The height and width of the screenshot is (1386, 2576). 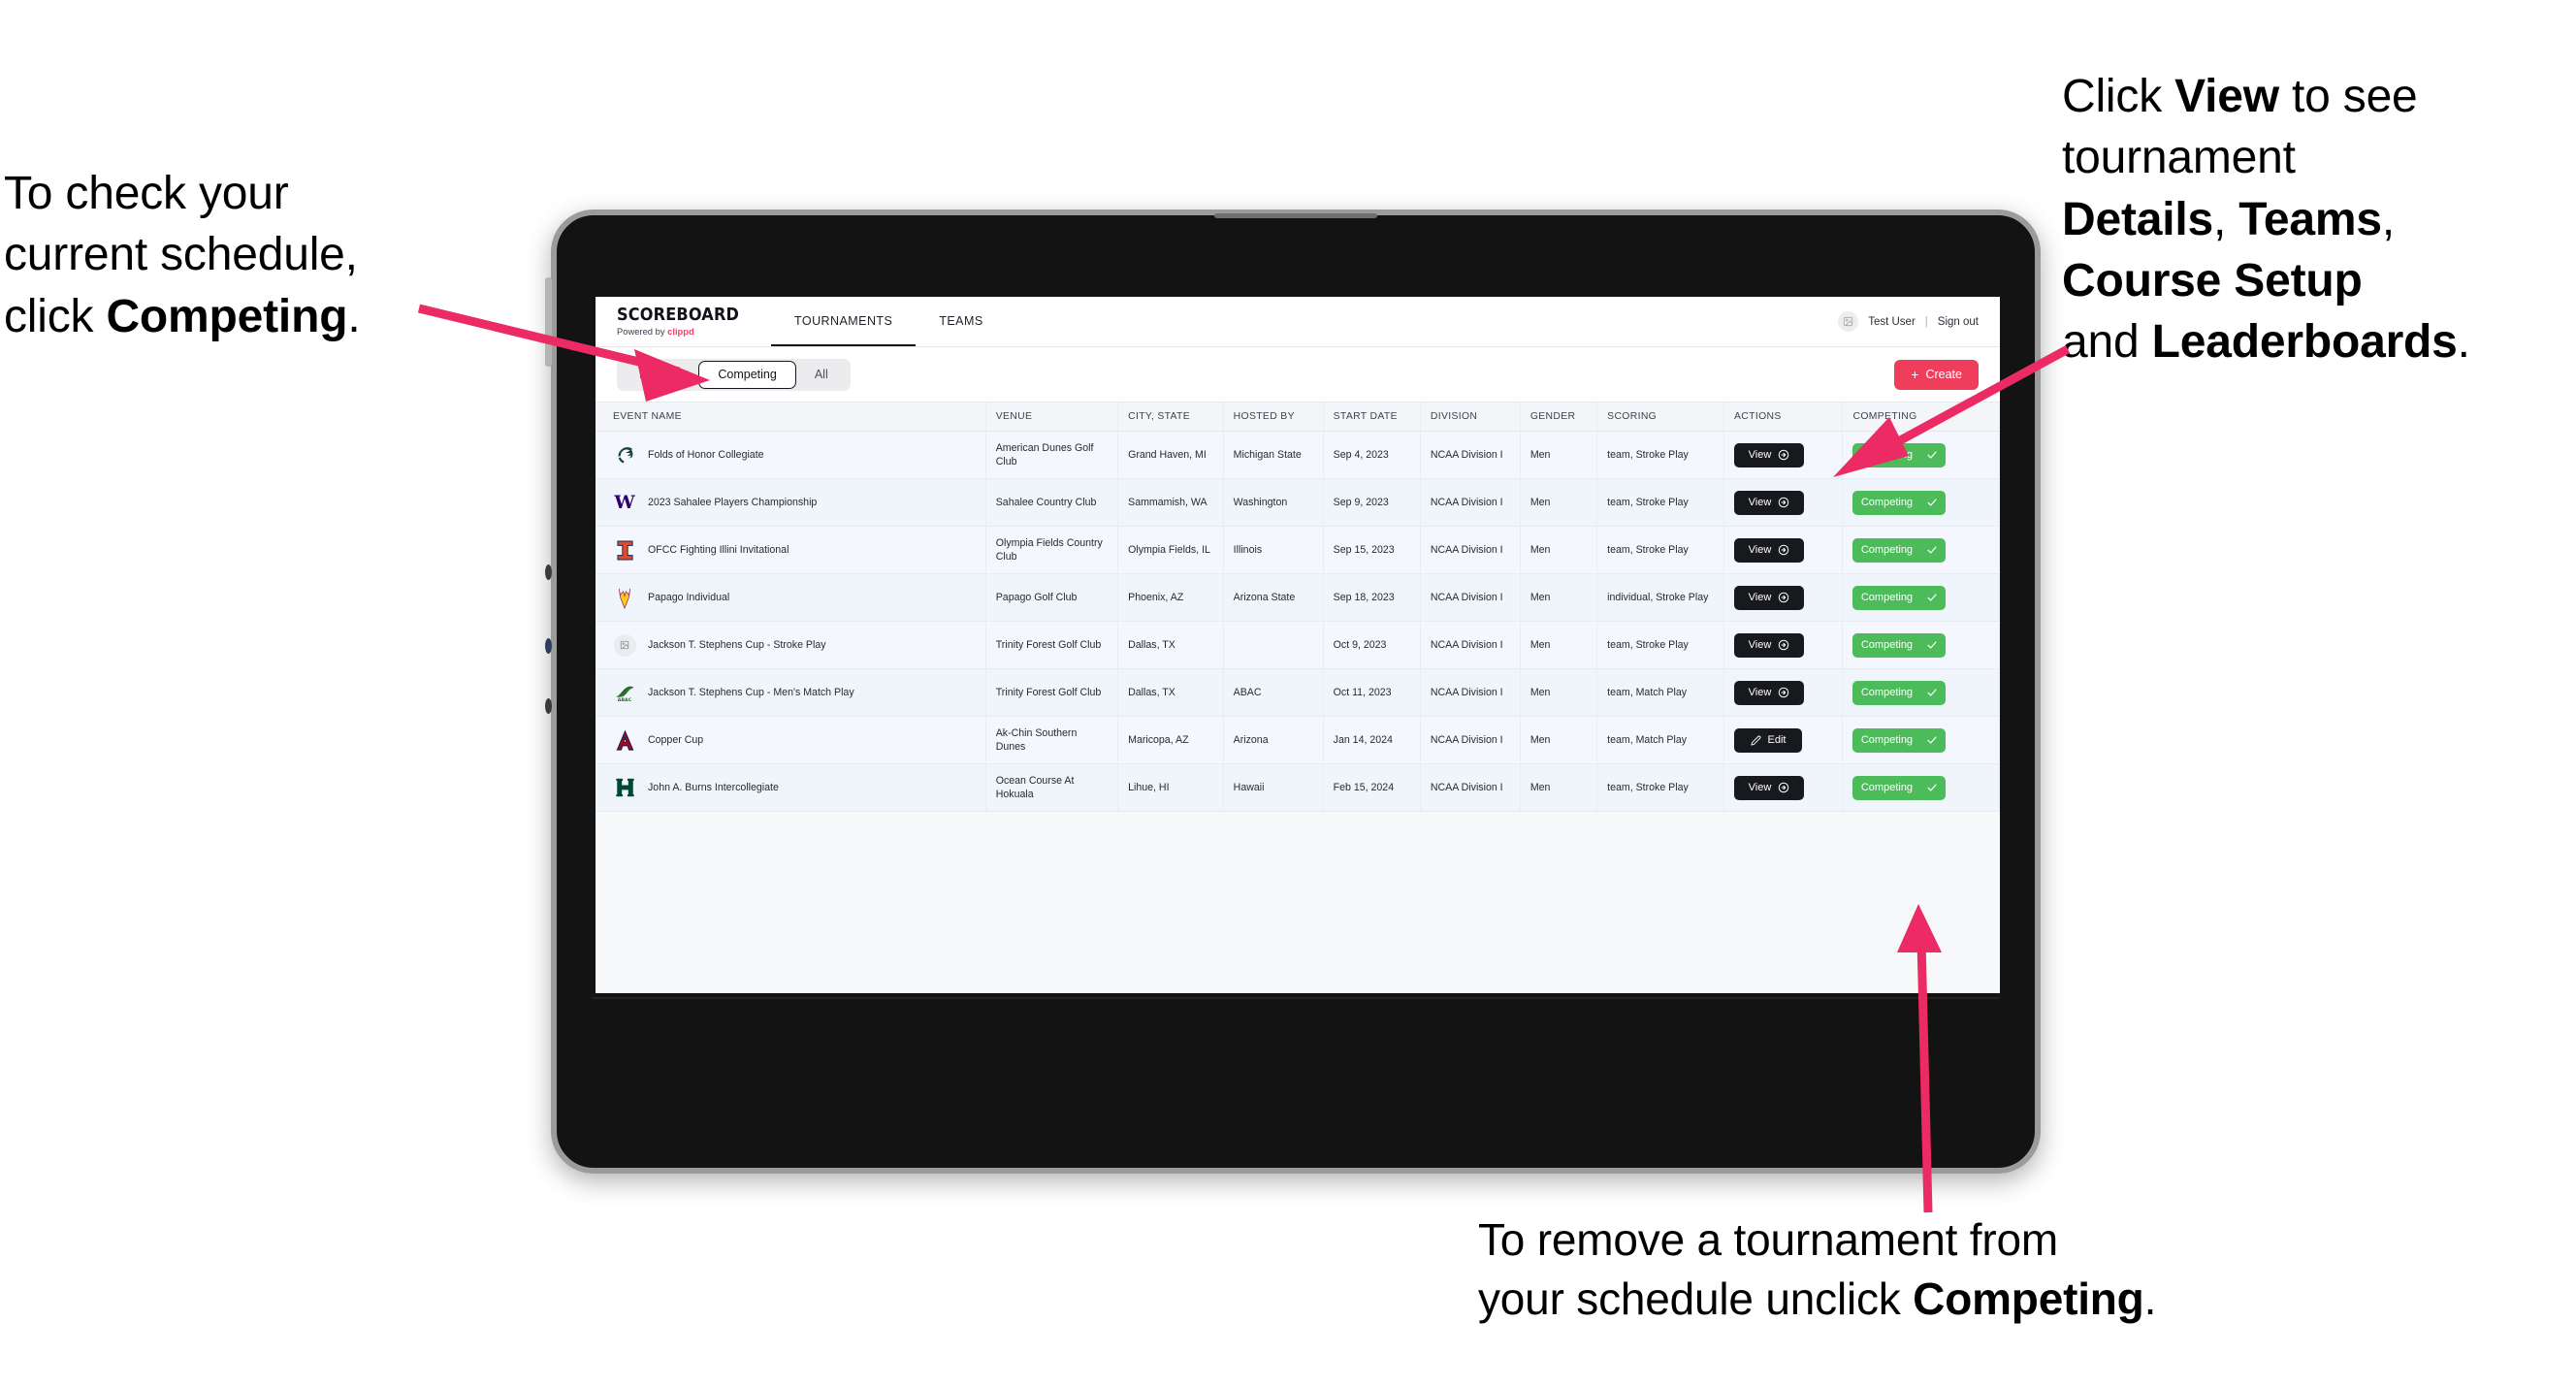 What do you see at coordinates (624, 502) in the screenshot?
I see `washington-huskies-w-logo: W` at bounding box center [624, 502].